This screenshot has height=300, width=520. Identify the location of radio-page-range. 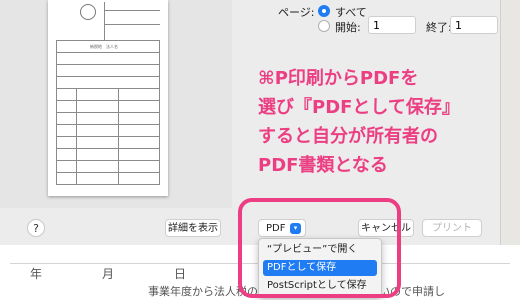
(324, 26).